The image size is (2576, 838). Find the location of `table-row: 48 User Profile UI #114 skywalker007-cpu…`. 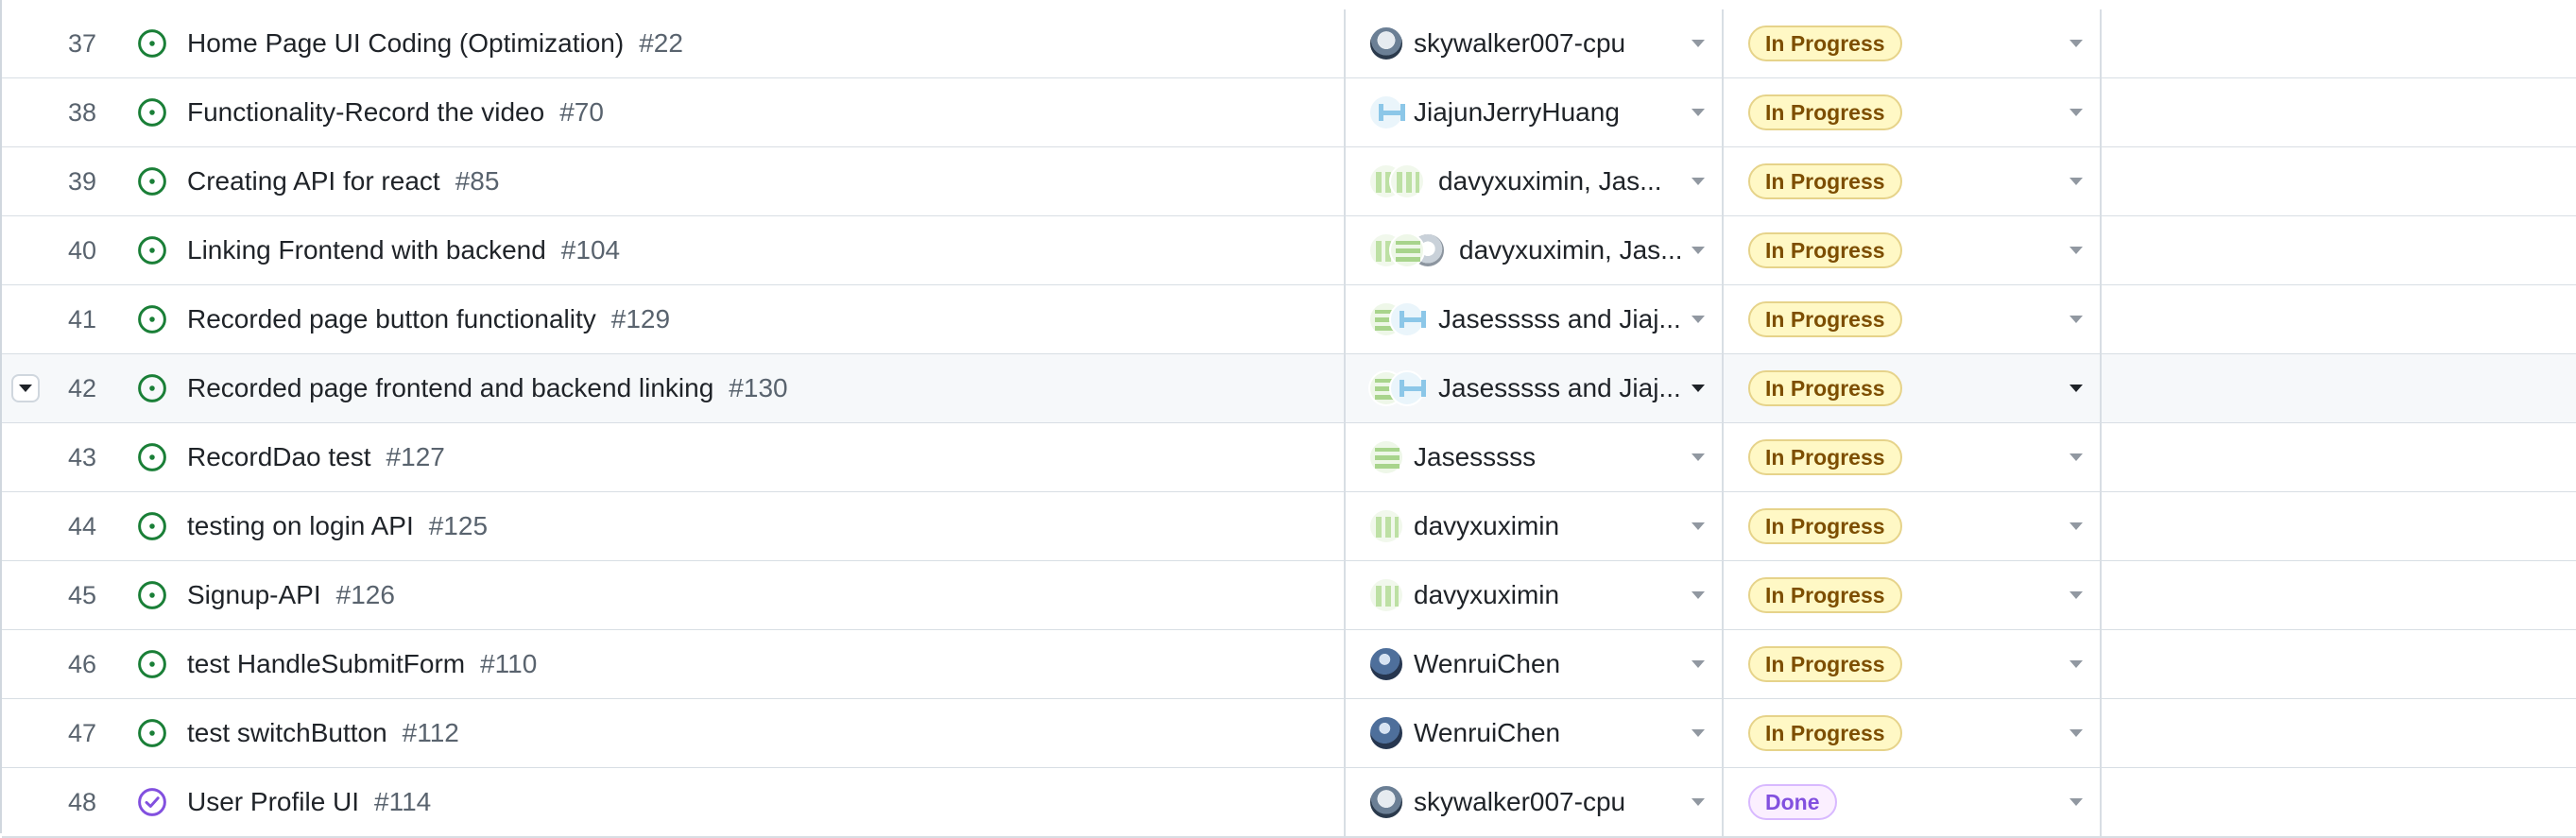

table-row: 48 User Profile UI #114 skywalker007-cpu… is located at coordinates (1289, 803).